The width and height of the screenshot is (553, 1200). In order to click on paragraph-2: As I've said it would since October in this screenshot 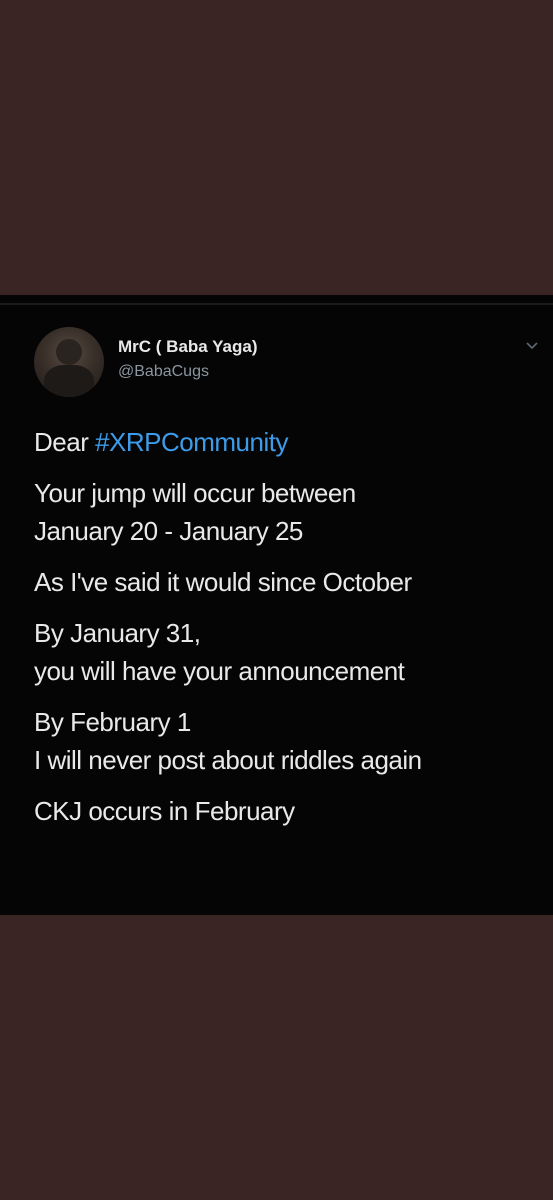, I will do `click(284, 582)`.